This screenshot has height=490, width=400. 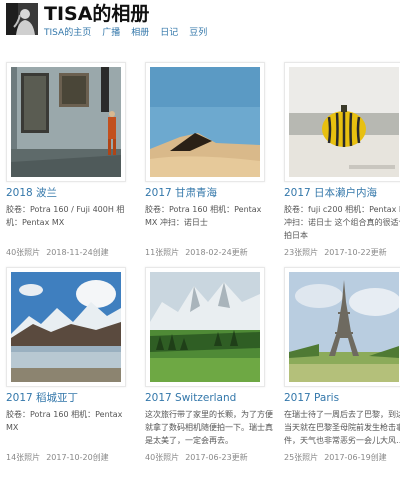 What do you see at coordinates (203, 216) in the screenshot?
I see `album-description: 胶卷：Potra 160 相机：Pentax MX 冲扫：诺日士` at bounding box center [203, 216].